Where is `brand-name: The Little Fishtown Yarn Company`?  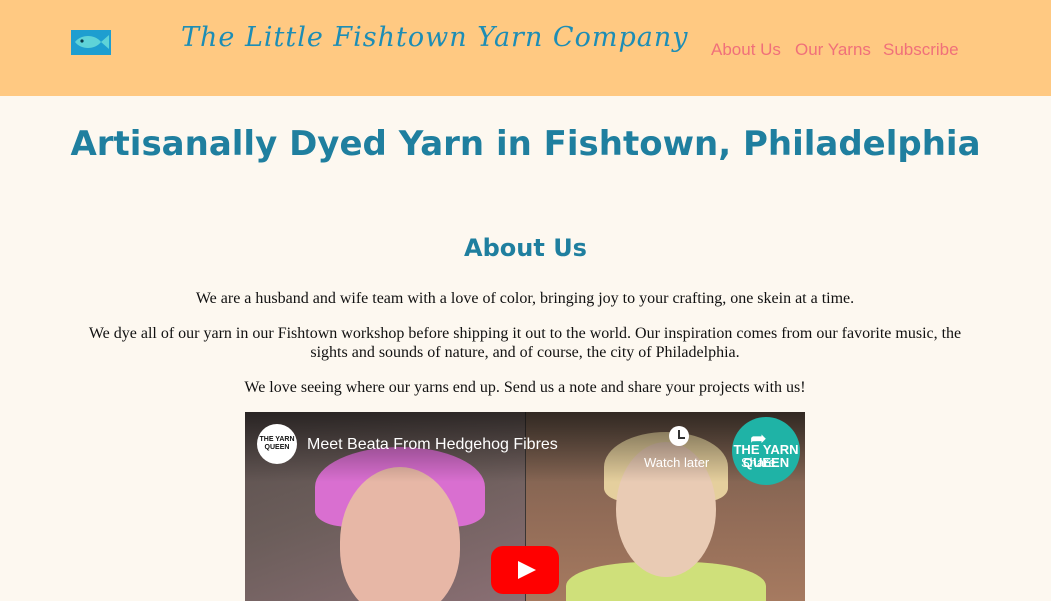
brand-name: The Little Fishtown Yarn Company is located at coordinates (434, 37).